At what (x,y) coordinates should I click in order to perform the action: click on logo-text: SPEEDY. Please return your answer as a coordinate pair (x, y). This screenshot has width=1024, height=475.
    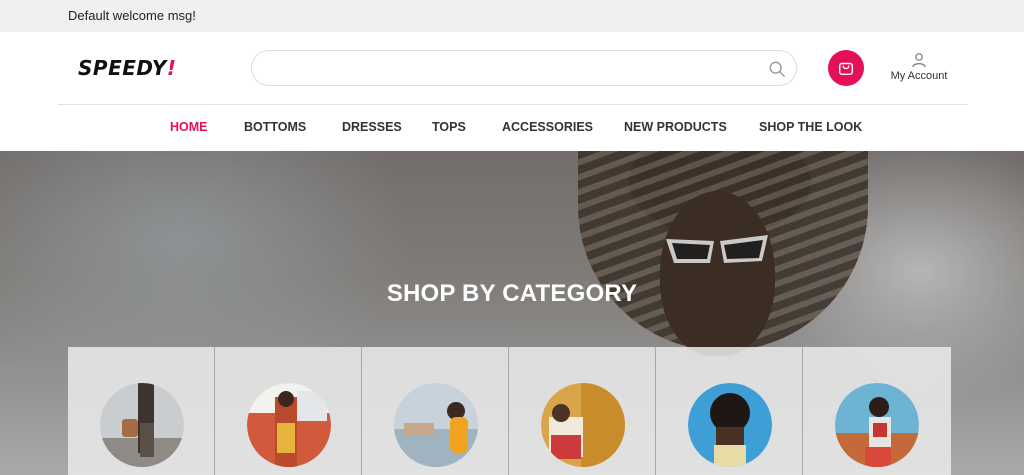
    Looking at the image, I should click on (122, 68).